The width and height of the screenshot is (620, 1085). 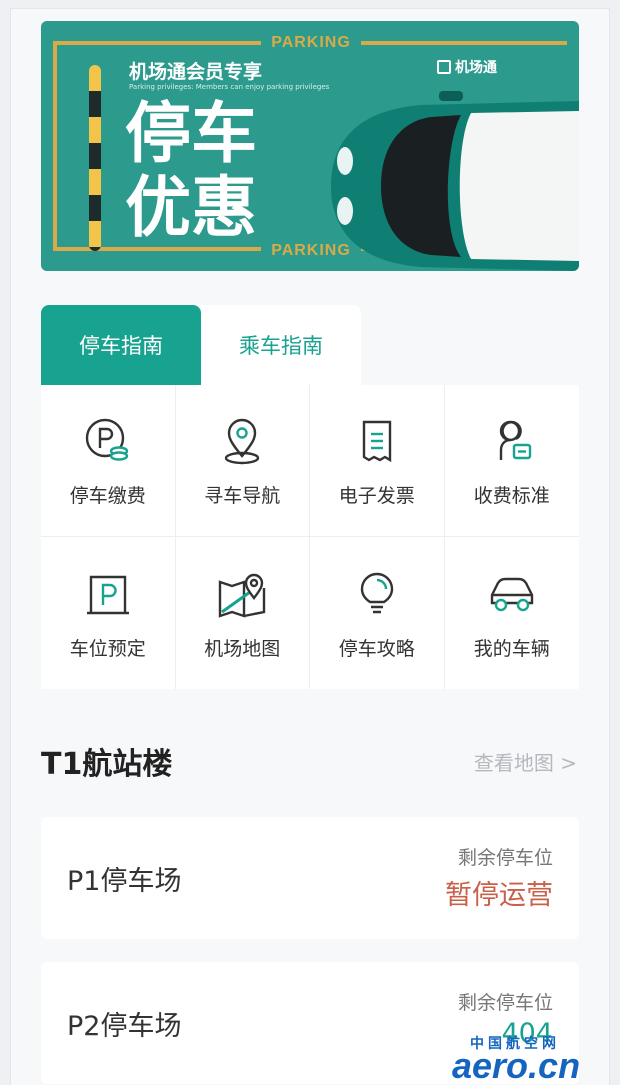 I want to click on view-map-link: 查看地图 >, so click(x=525, y=761).